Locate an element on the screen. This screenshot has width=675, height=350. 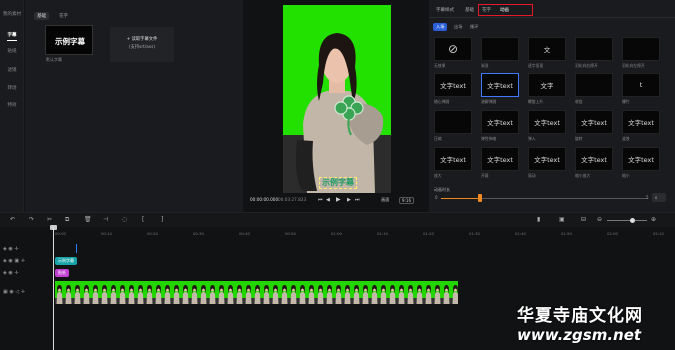
effect-tile: 文字 is located at coordinates (547, 85).